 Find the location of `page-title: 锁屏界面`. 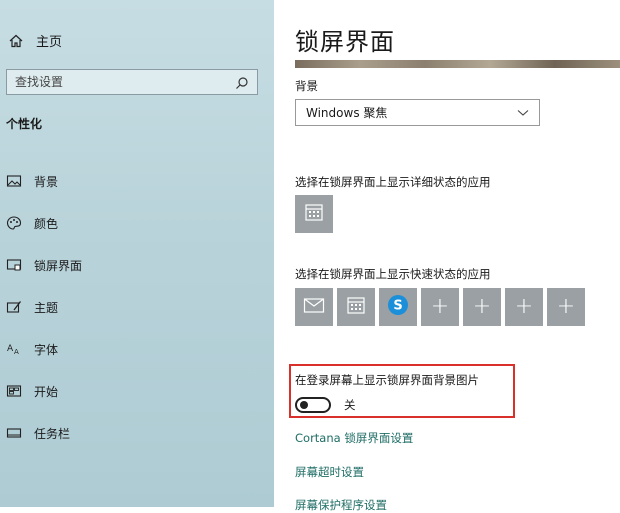

page-title: 锁屏界面 is located at coordinates (345, 42).